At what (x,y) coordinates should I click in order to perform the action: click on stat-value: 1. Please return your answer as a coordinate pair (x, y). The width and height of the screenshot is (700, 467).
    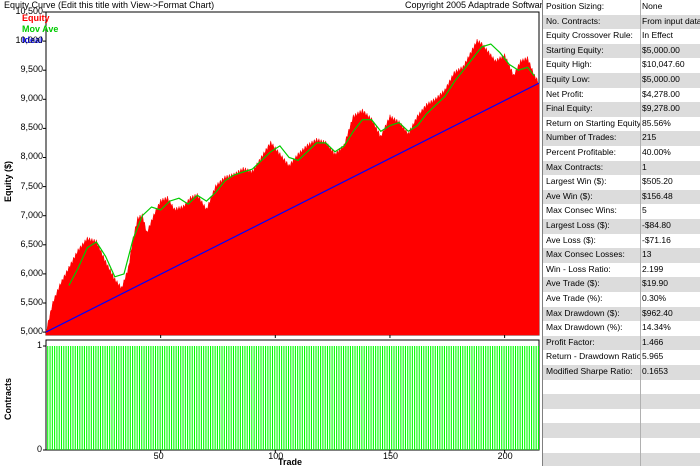
    Looking at the image, I should click on (644, 166).